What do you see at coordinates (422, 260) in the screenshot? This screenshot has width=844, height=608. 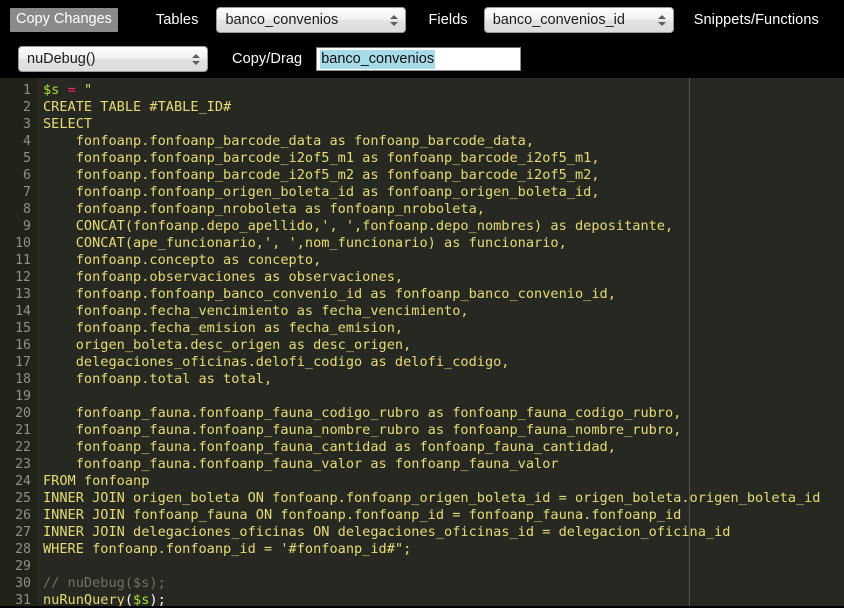 I see `code-line: 11 fonfoanp.concepto as concepto,` at bounding box center [422, 260].